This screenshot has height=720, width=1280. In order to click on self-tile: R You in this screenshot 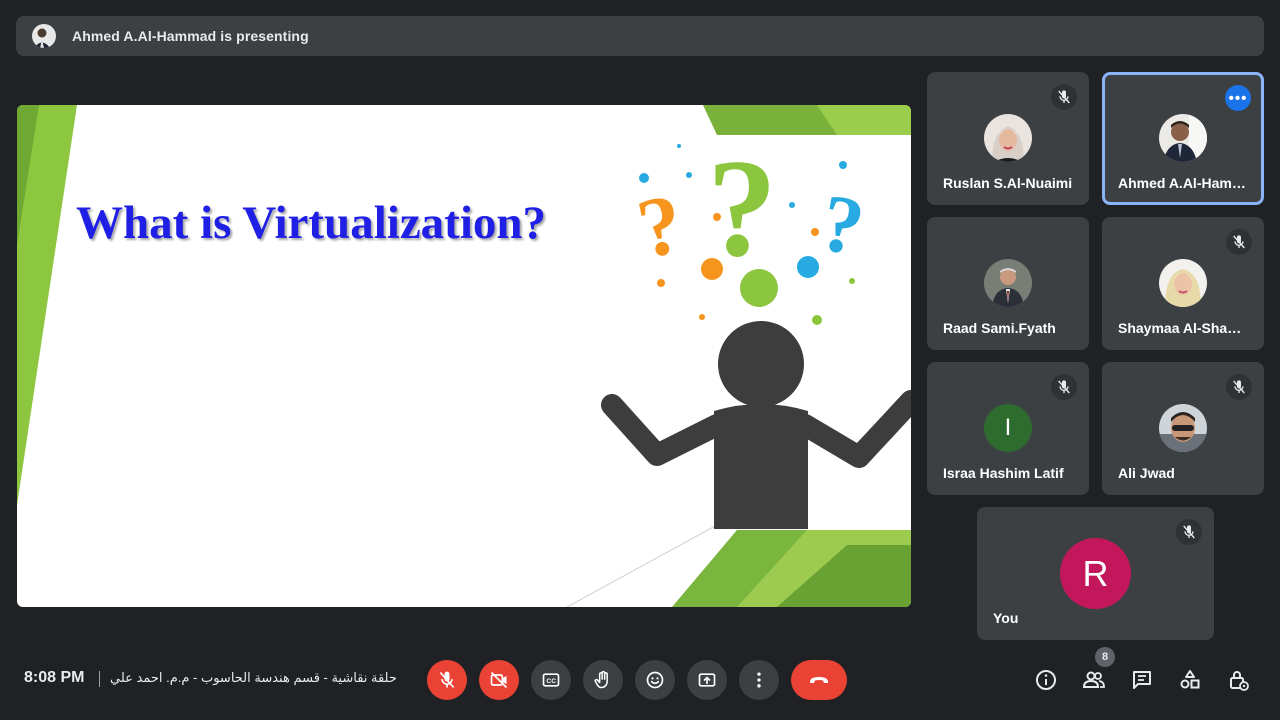, I will do `click(1095, 573)`.